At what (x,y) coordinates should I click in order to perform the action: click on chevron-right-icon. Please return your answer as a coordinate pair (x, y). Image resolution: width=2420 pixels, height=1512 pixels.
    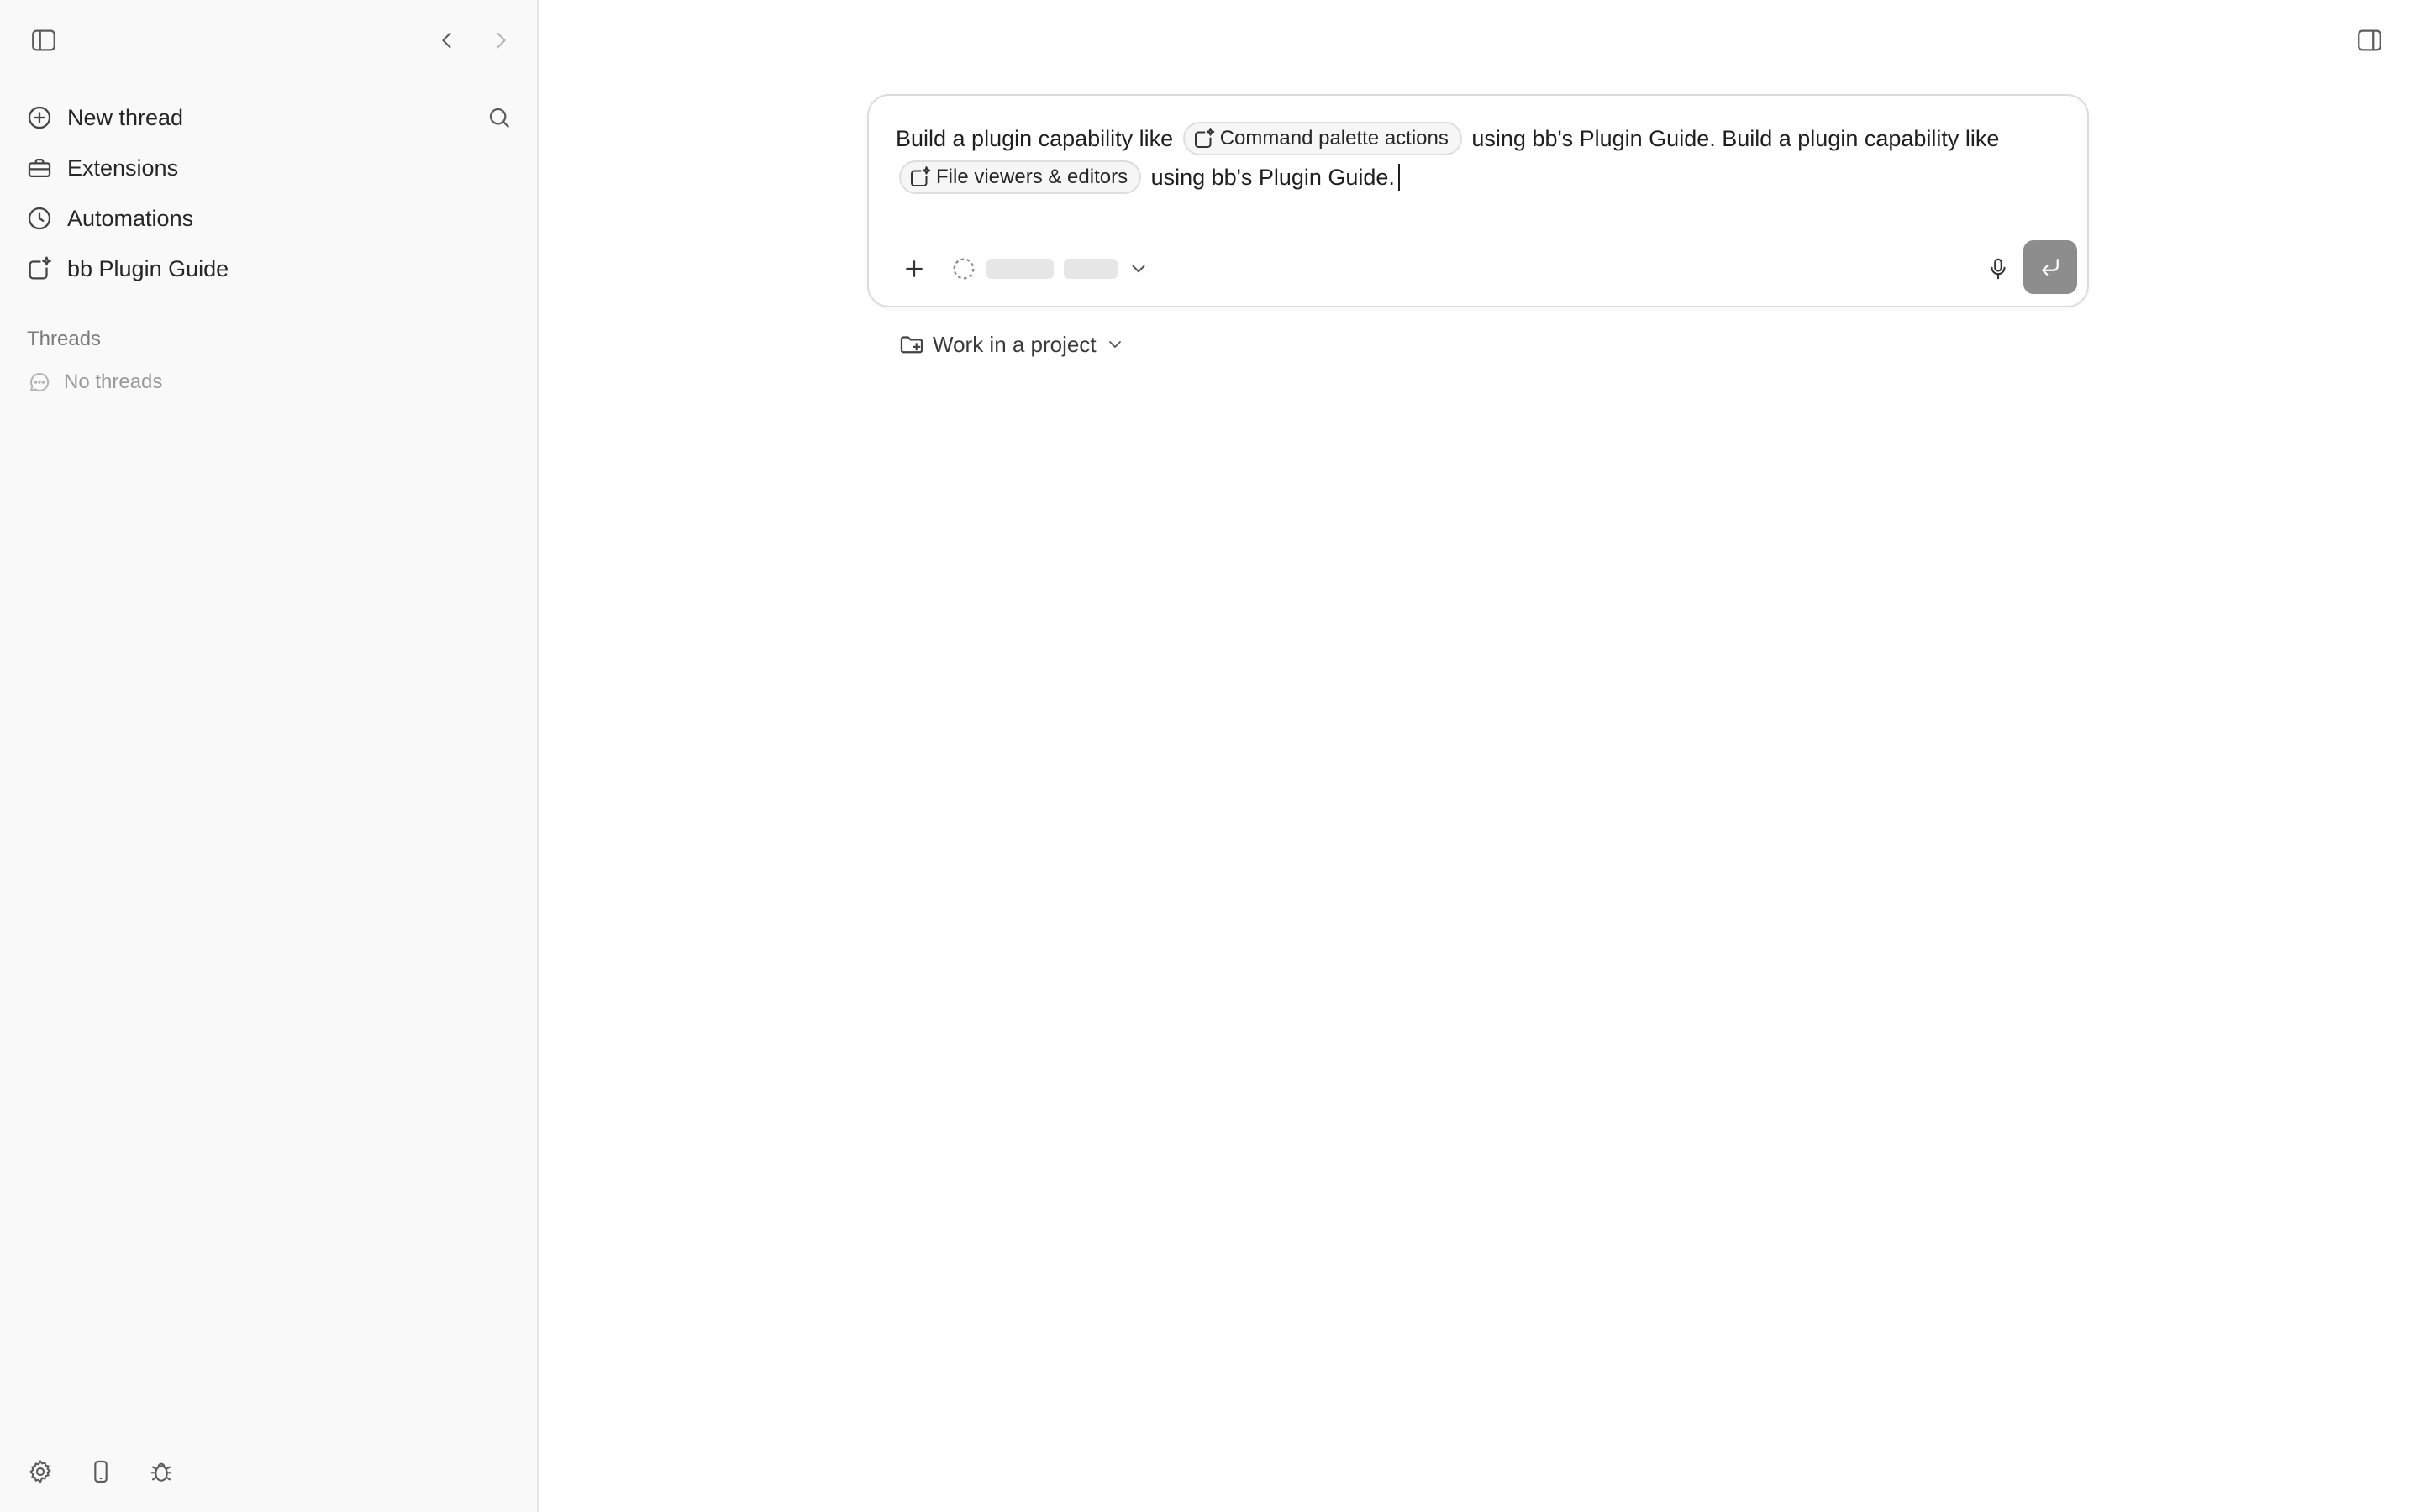
    Looking at the image, I should click on (501, 40).